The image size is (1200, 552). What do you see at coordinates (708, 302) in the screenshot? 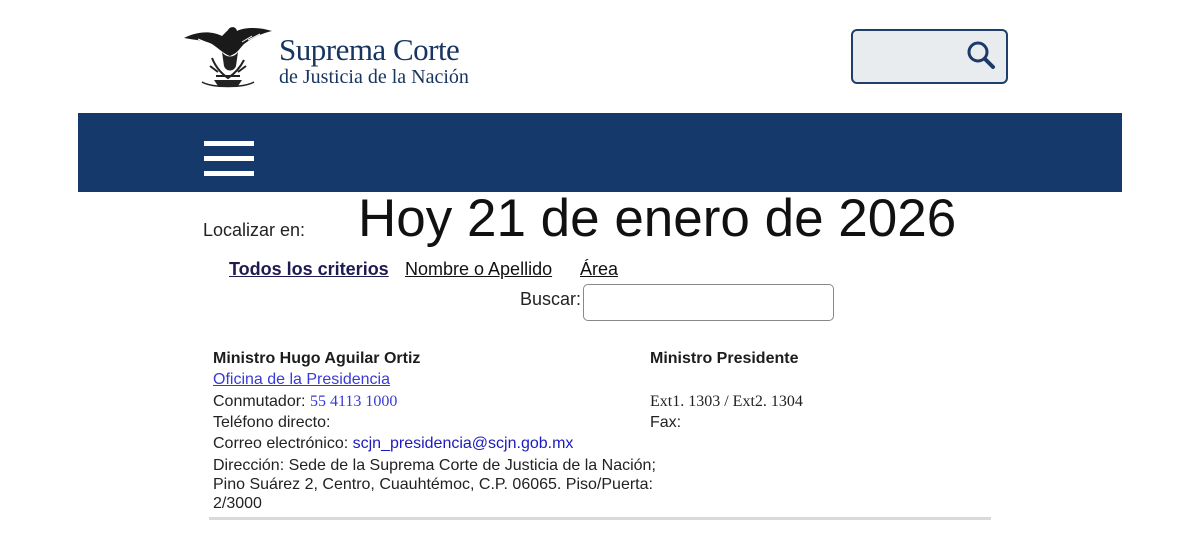
I see `buscar-input` at bounding box center [708, 302].